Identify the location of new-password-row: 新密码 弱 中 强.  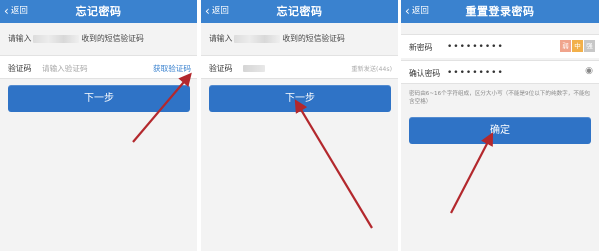
(500, 46).